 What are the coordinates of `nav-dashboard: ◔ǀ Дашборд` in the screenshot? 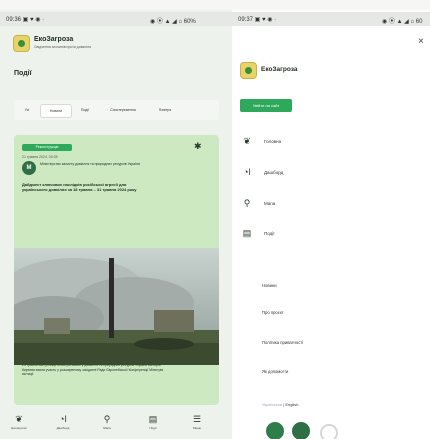 It's located at (63, 422).